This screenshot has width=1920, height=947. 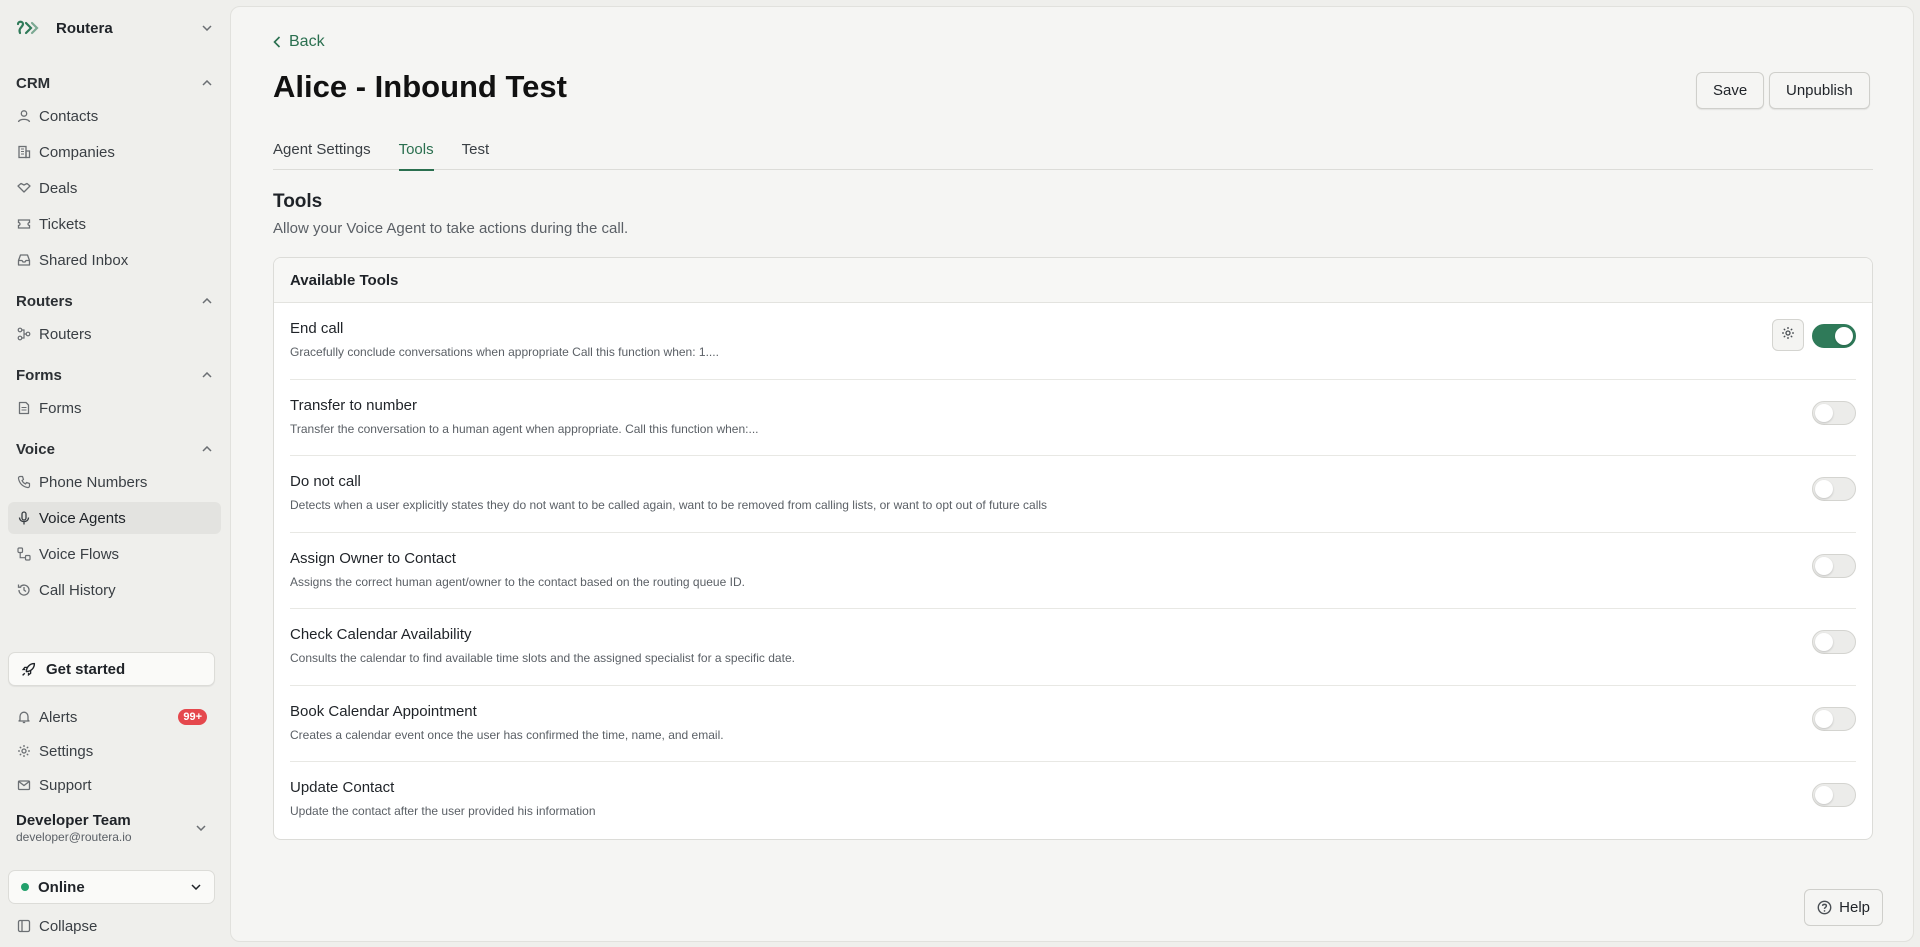 I want to click on sidebar-item-shared-inbox: Shared Inbox, so click(x=114, y=260).